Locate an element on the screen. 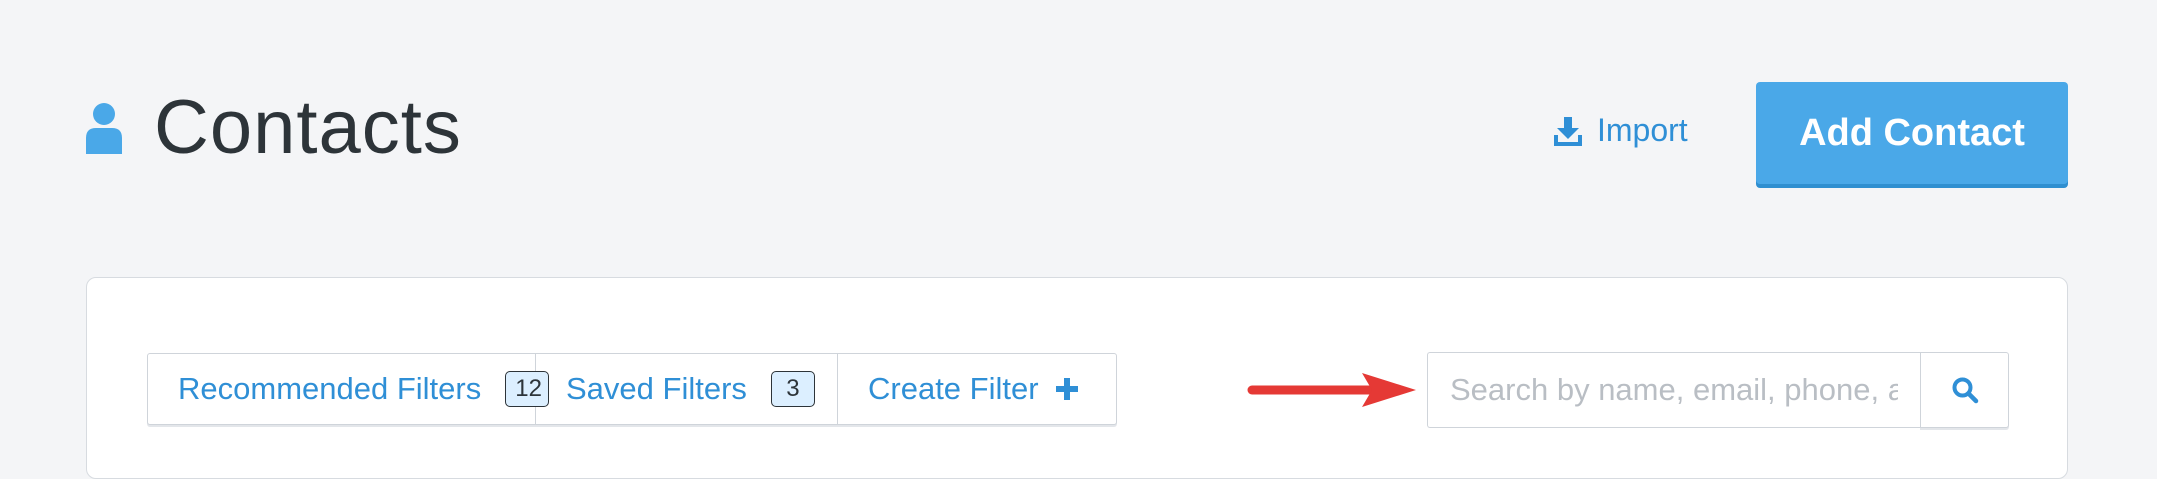 The height and width of the screenshot is (479, 2157). search-button is located at coordinates (1964, 390).